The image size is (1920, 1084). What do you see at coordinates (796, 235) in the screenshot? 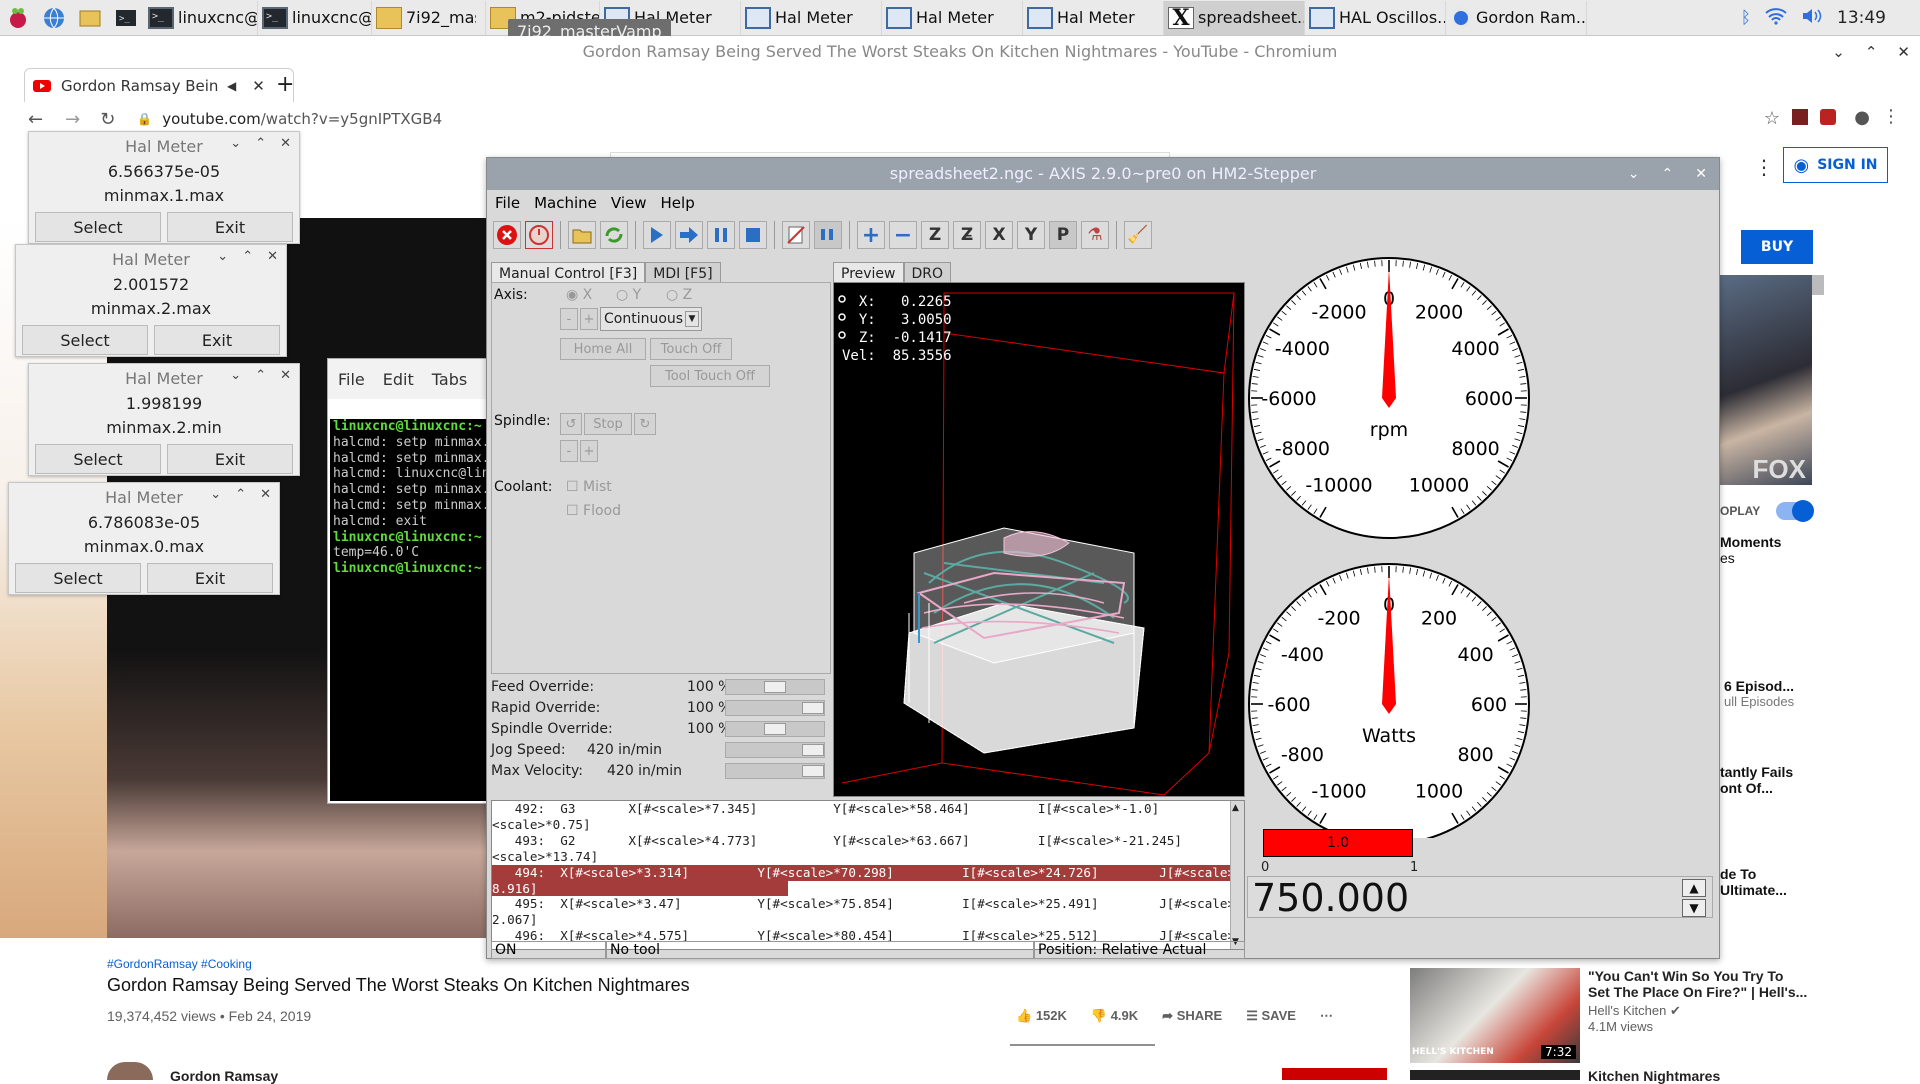
I see `block-delete-icon` at bounding box center [796, 235].